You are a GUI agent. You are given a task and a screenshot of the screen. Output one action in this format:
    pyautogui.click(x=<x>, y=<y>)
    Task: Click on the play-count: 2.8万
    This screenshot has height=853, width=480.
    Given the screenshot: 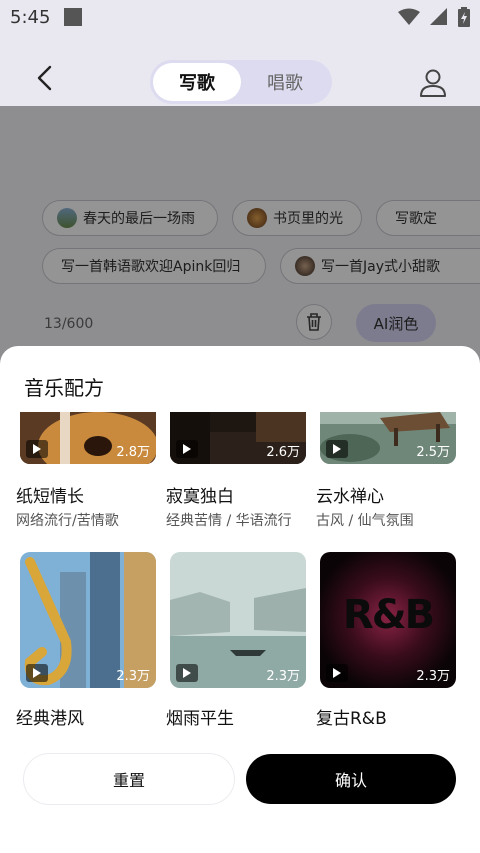 What is the action you would take?
    pyautogui.click(x=133, y=452)
    